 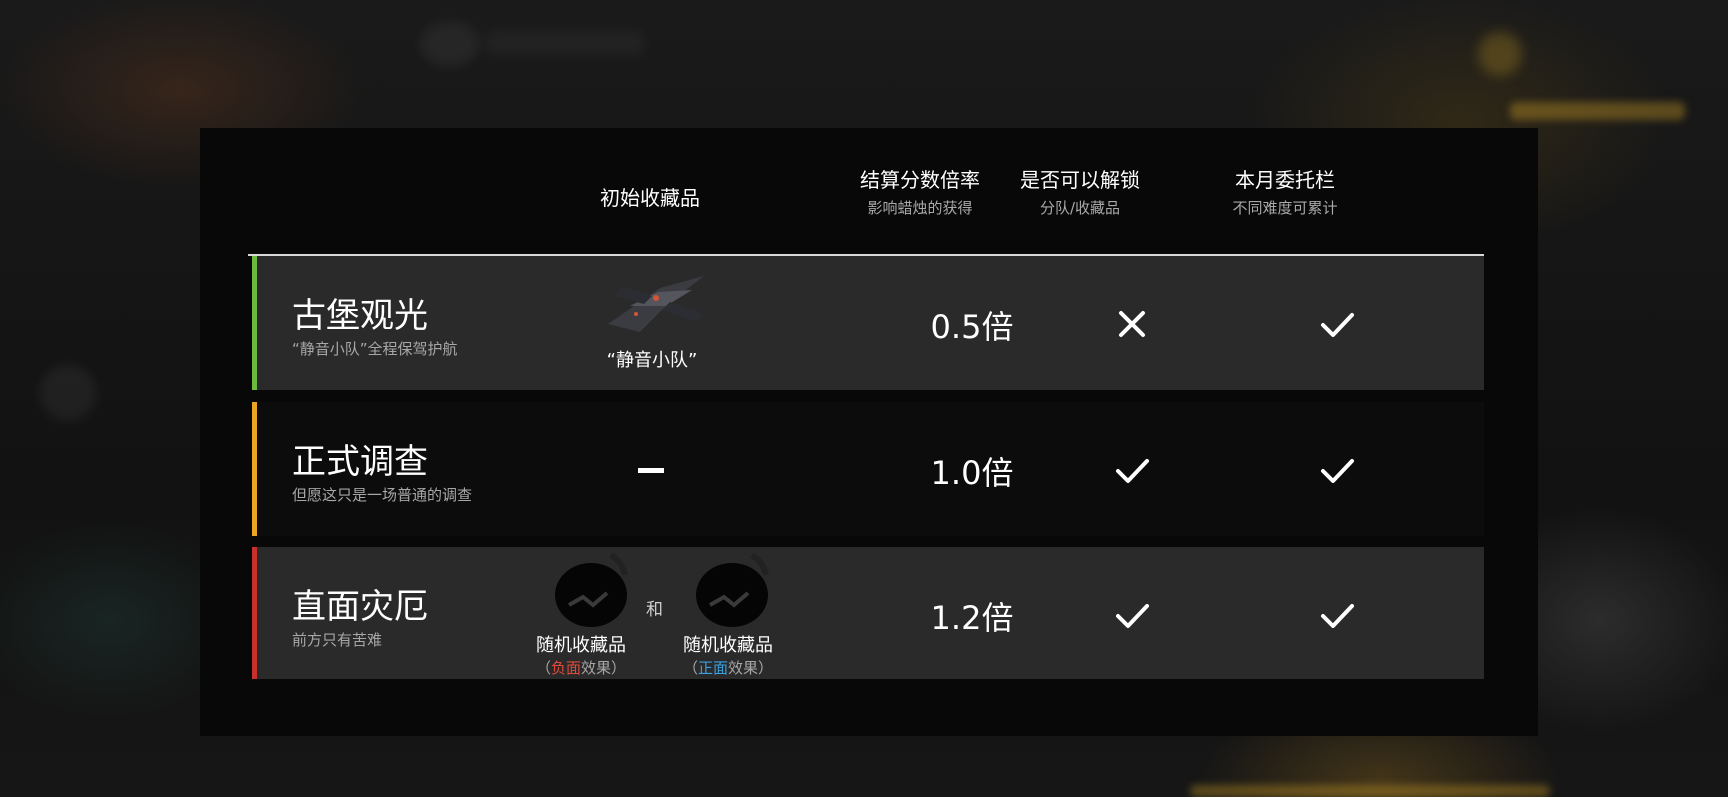 What do you see at coordinates (1080, 208) in the screenshot?
I see `col-sub-unlock: 分队/收藏品` at bounding box center [1080, 208].